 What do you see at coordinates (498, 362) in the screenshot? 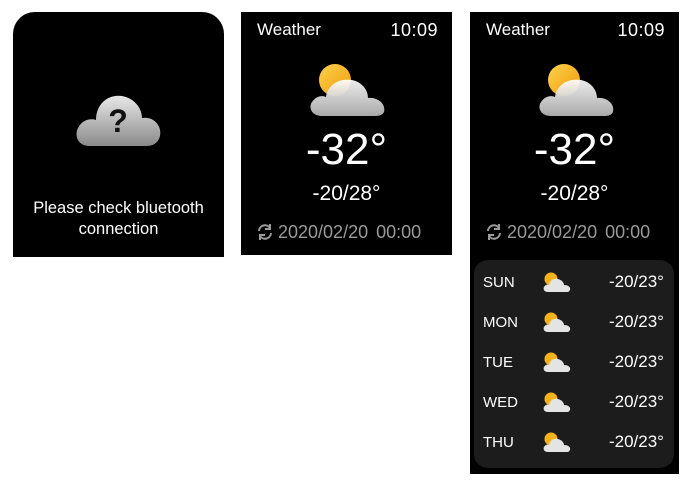
I see `forecast-day: TUE` at bounding box center [498, 362].